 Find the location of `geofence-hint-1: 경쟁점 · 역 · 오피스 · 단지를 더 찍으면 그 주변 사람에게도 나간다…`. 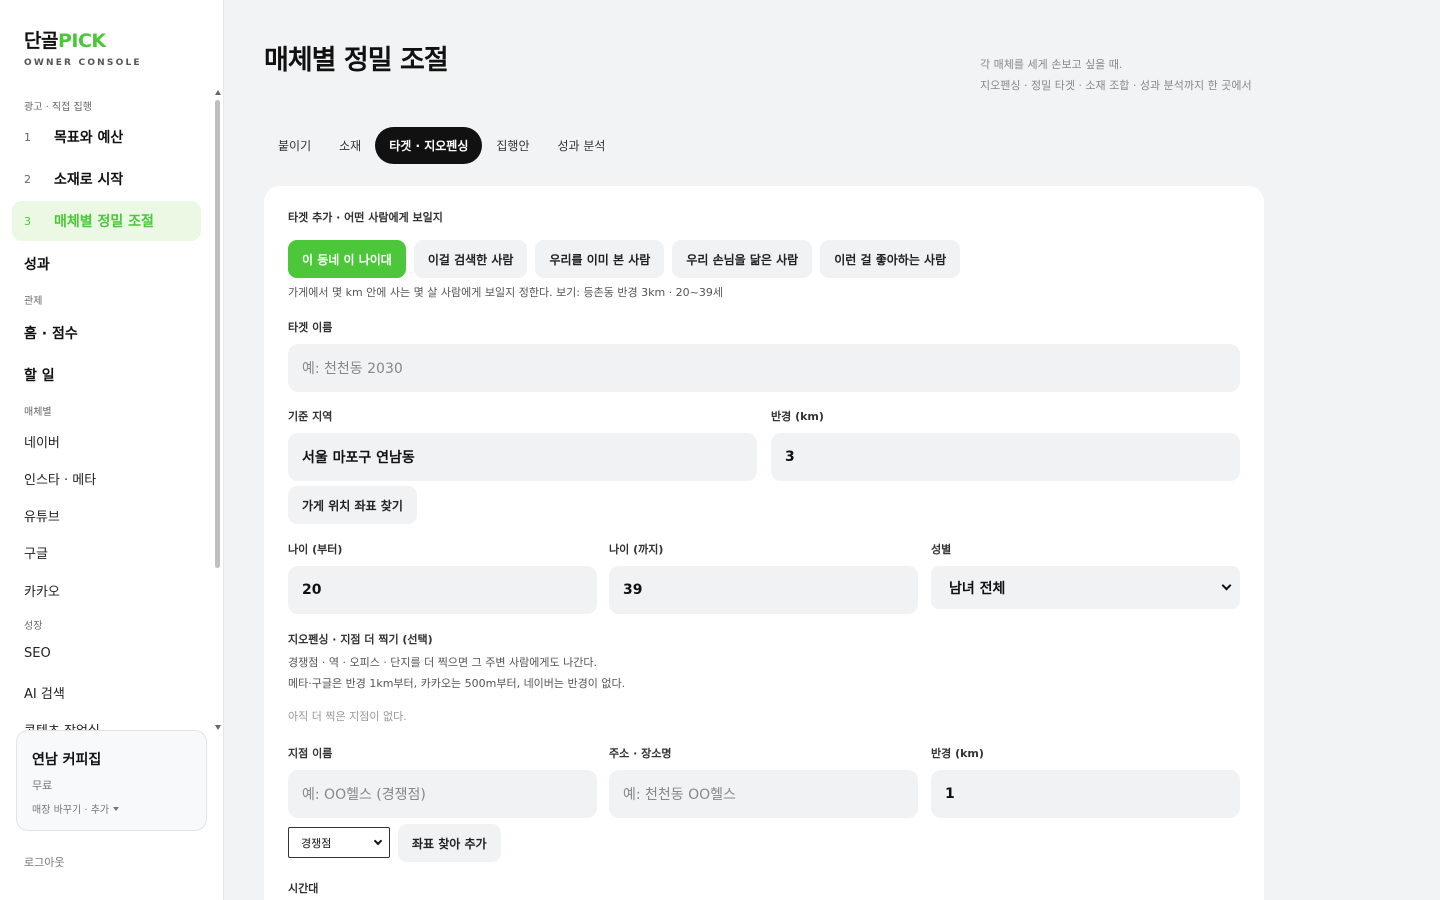

geofence-hint-1: 경쟁점 · 역 · 오피스 · 단지를 더 찍으면 그 주변 사람에게도 나간다… is located at coordinates (442, 662).